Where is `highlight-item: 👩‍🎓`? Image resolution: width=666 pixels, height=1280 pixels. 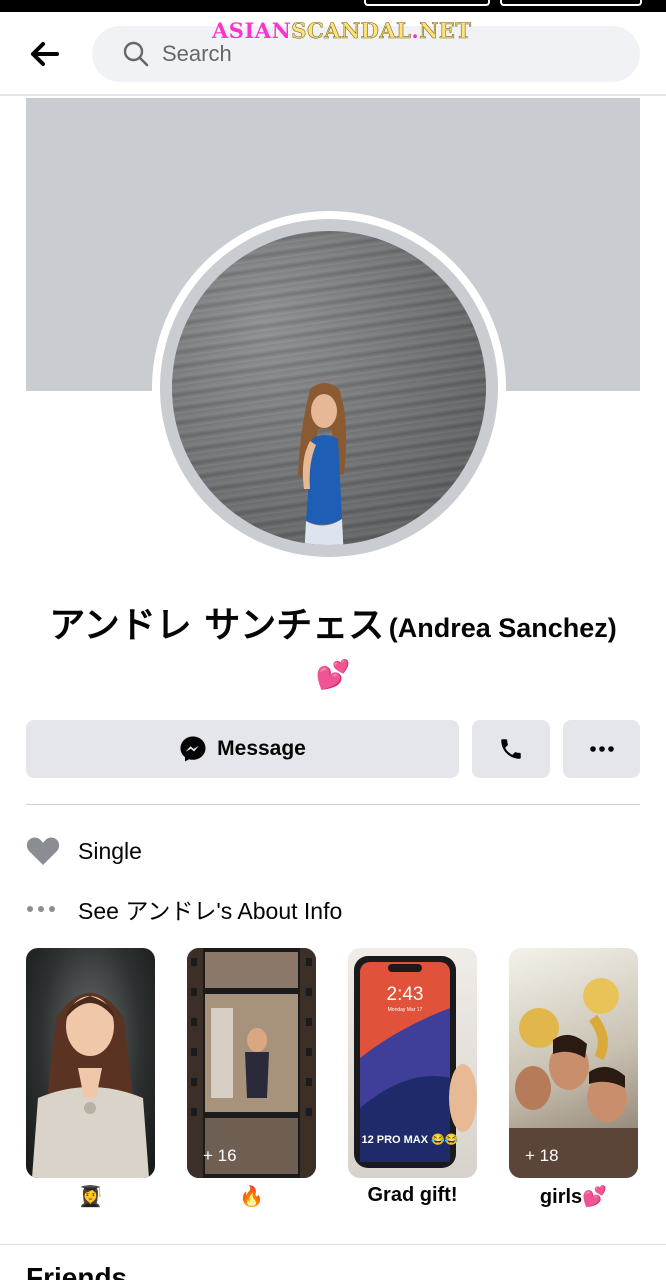 highlight-item: 👩‍🎓 is located at coordinates (90, 1078).